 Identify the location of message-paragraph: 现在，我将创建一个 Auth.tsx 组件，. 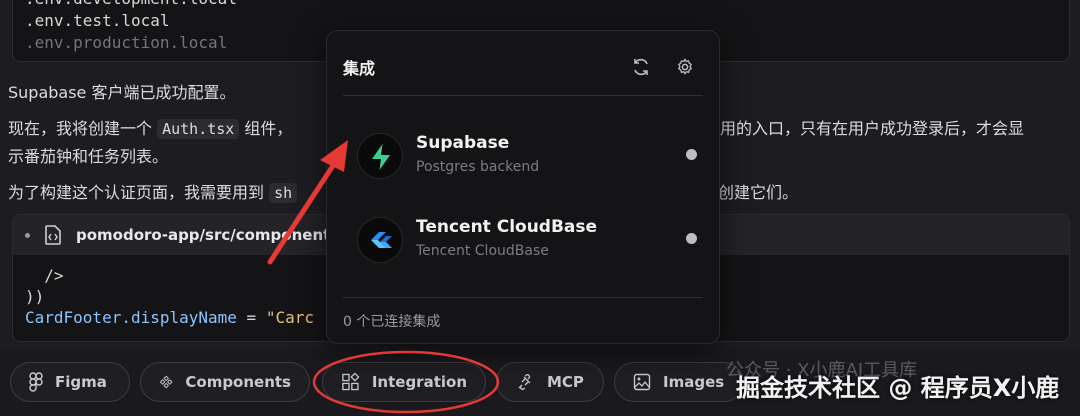
(150, 129).